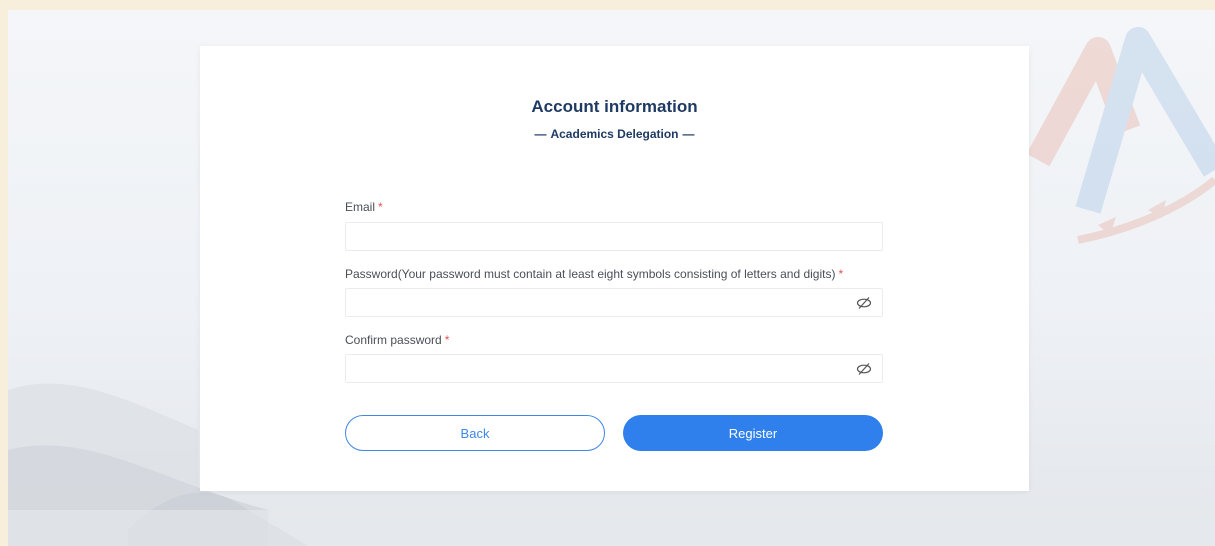 The image size is (1215, 546). I want to click on page-title: Account information, so click(614, 106).